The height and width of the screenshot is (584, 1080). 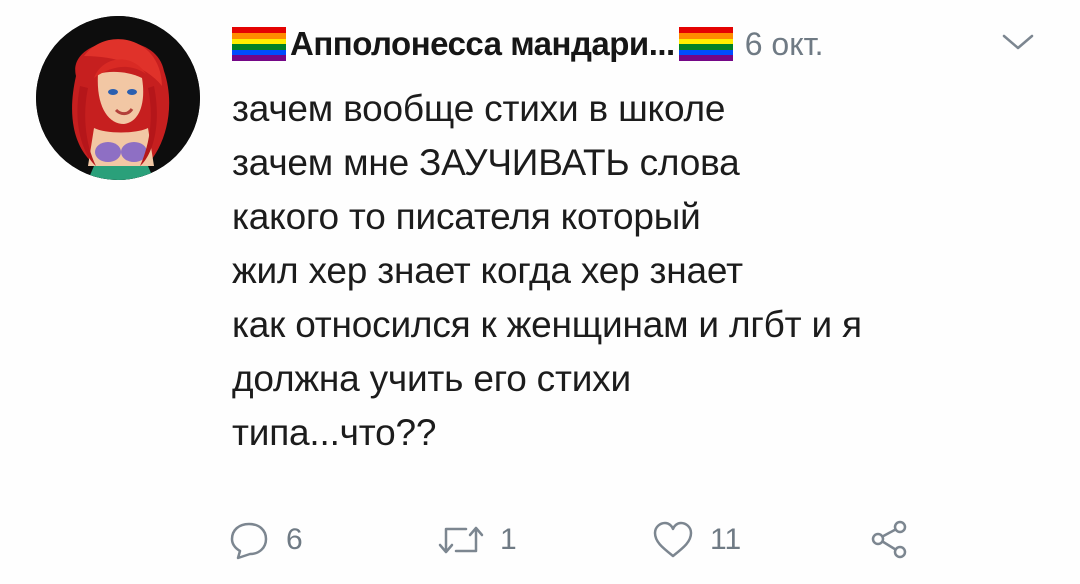 I want to click on tweet-header: Апполонесса мандари... 6 окт., so click(x=642, y=44).